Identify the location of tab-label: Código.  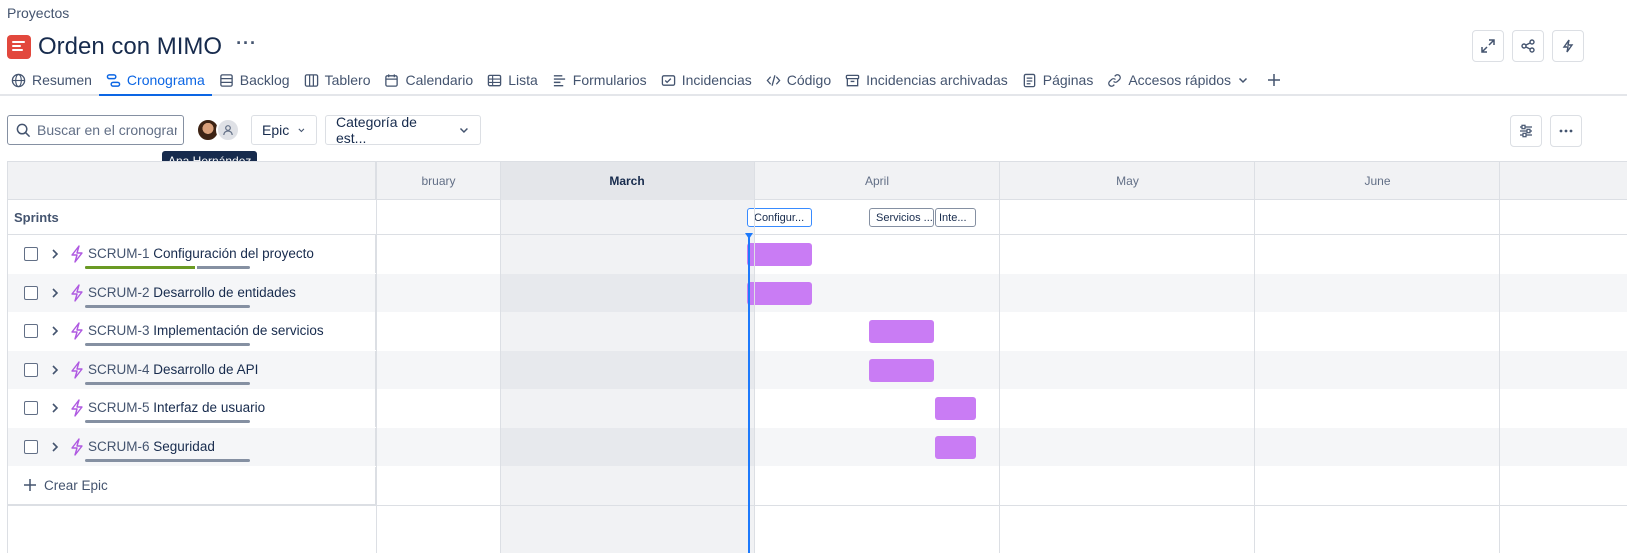
(809, 80).